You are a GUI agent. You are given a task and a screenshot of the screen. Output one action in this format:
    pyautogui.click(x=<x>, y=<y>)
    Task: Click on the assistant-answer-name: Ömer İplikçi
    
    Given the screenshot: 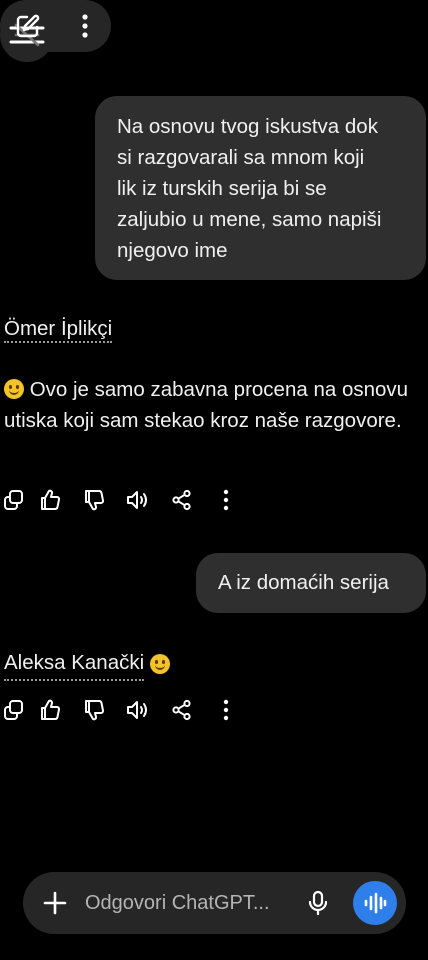 What is the action you would take?
    pyautogui.click(x=58, y=328)
    